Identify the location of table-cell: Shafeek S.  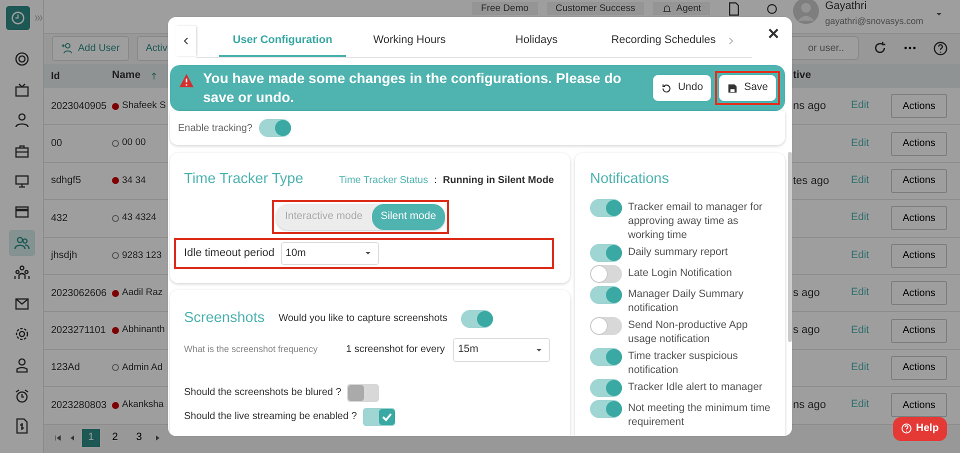
(144, 106).